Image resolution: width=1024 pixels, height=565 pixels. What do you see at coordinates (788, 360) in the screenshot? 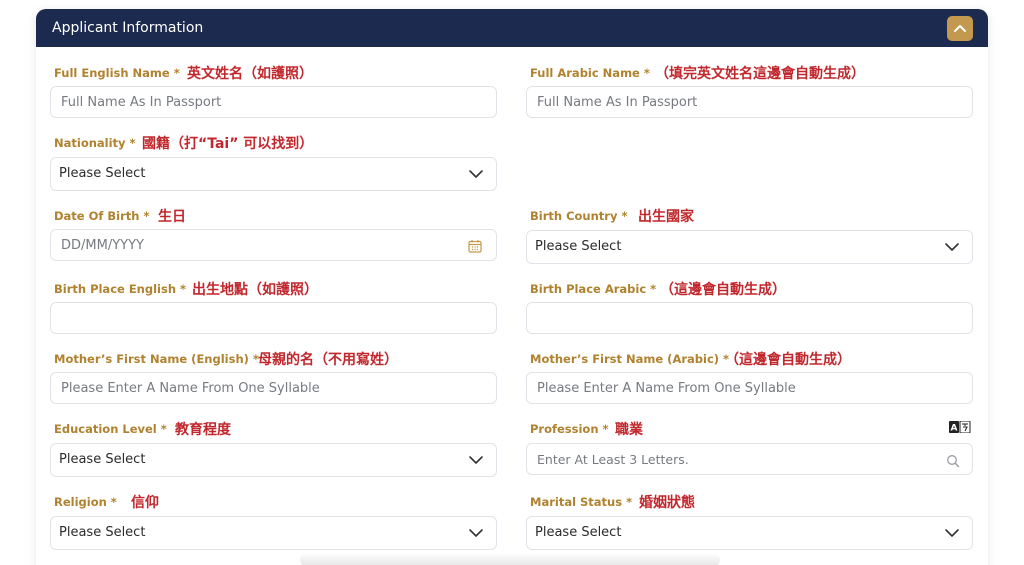
I see `mother-first-name-arabic-note: （這邊會自動生成）` at bounding box center [788, 360].